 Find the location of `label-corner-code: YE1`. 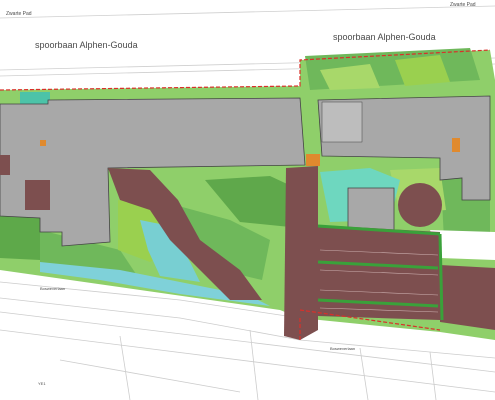

label-corner-code: YE1 is located at coordinates (42, 383).